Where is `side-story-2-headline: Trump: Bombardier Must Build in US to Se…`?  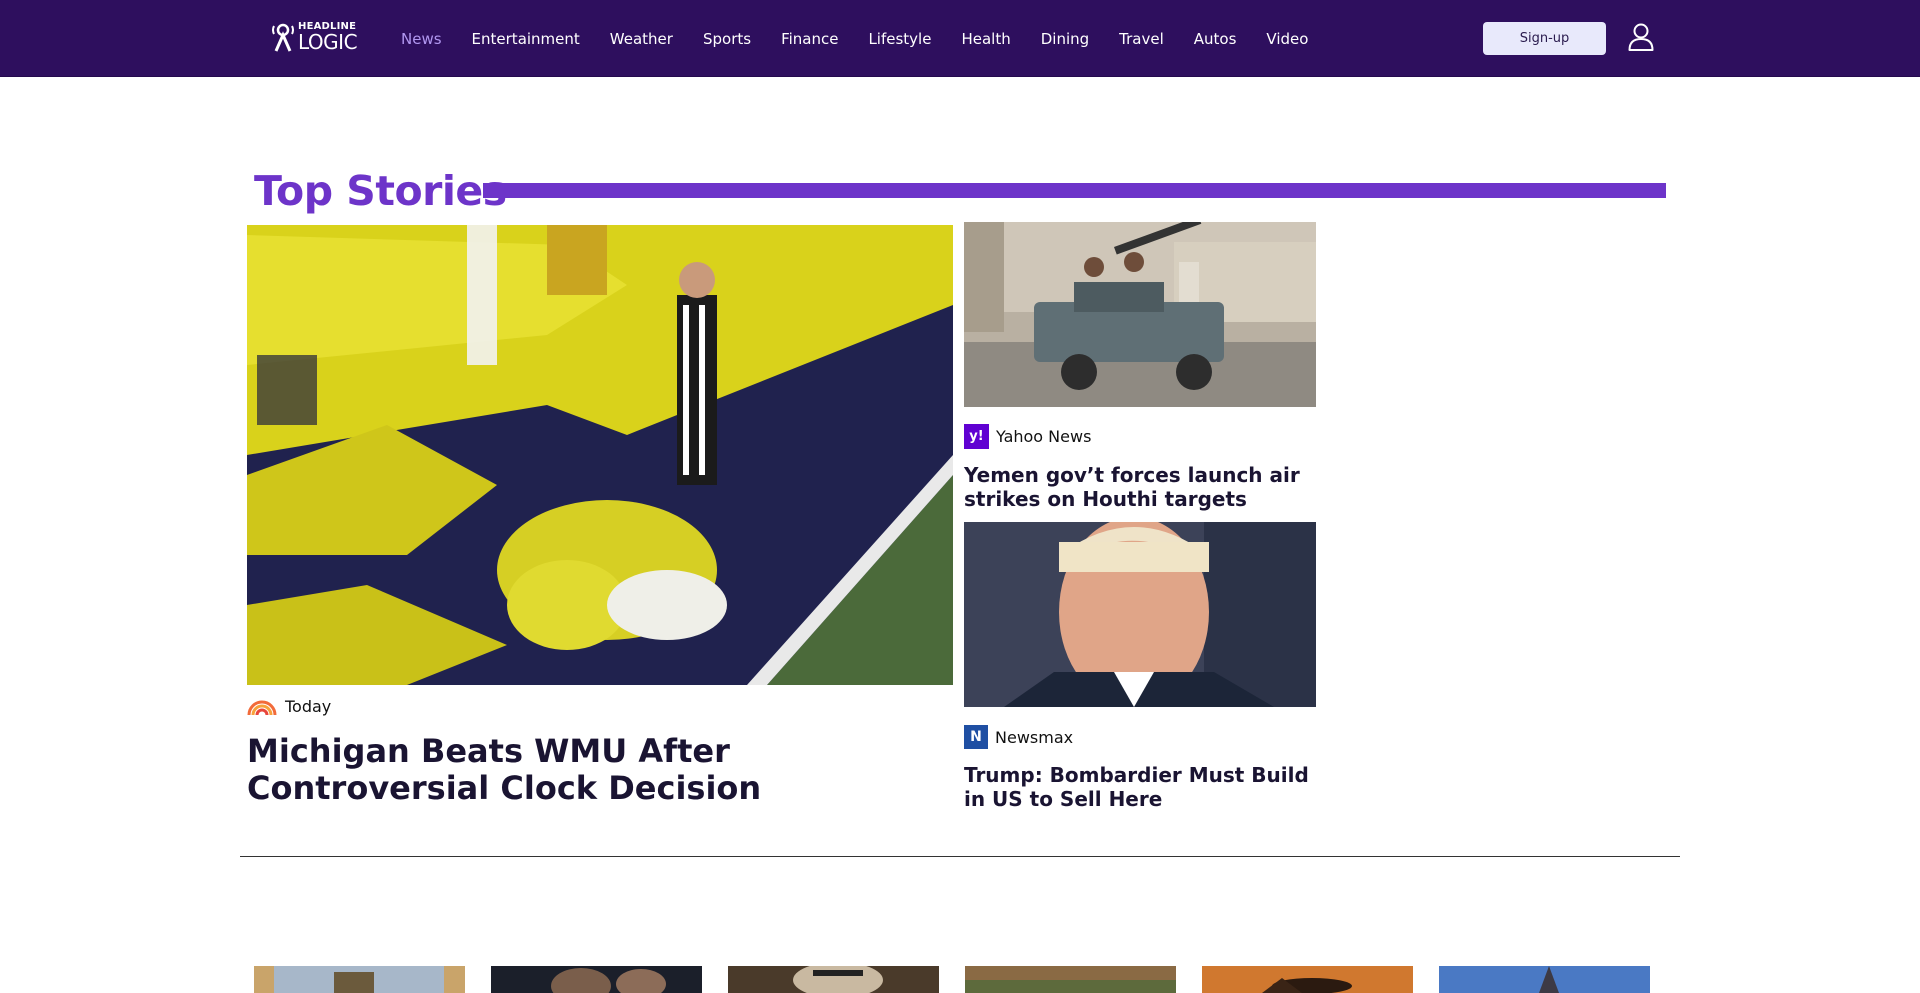 side-story-2-headline: Trump: Bombardier Must Build in US to Se… is located at coordinates (1140, 787).